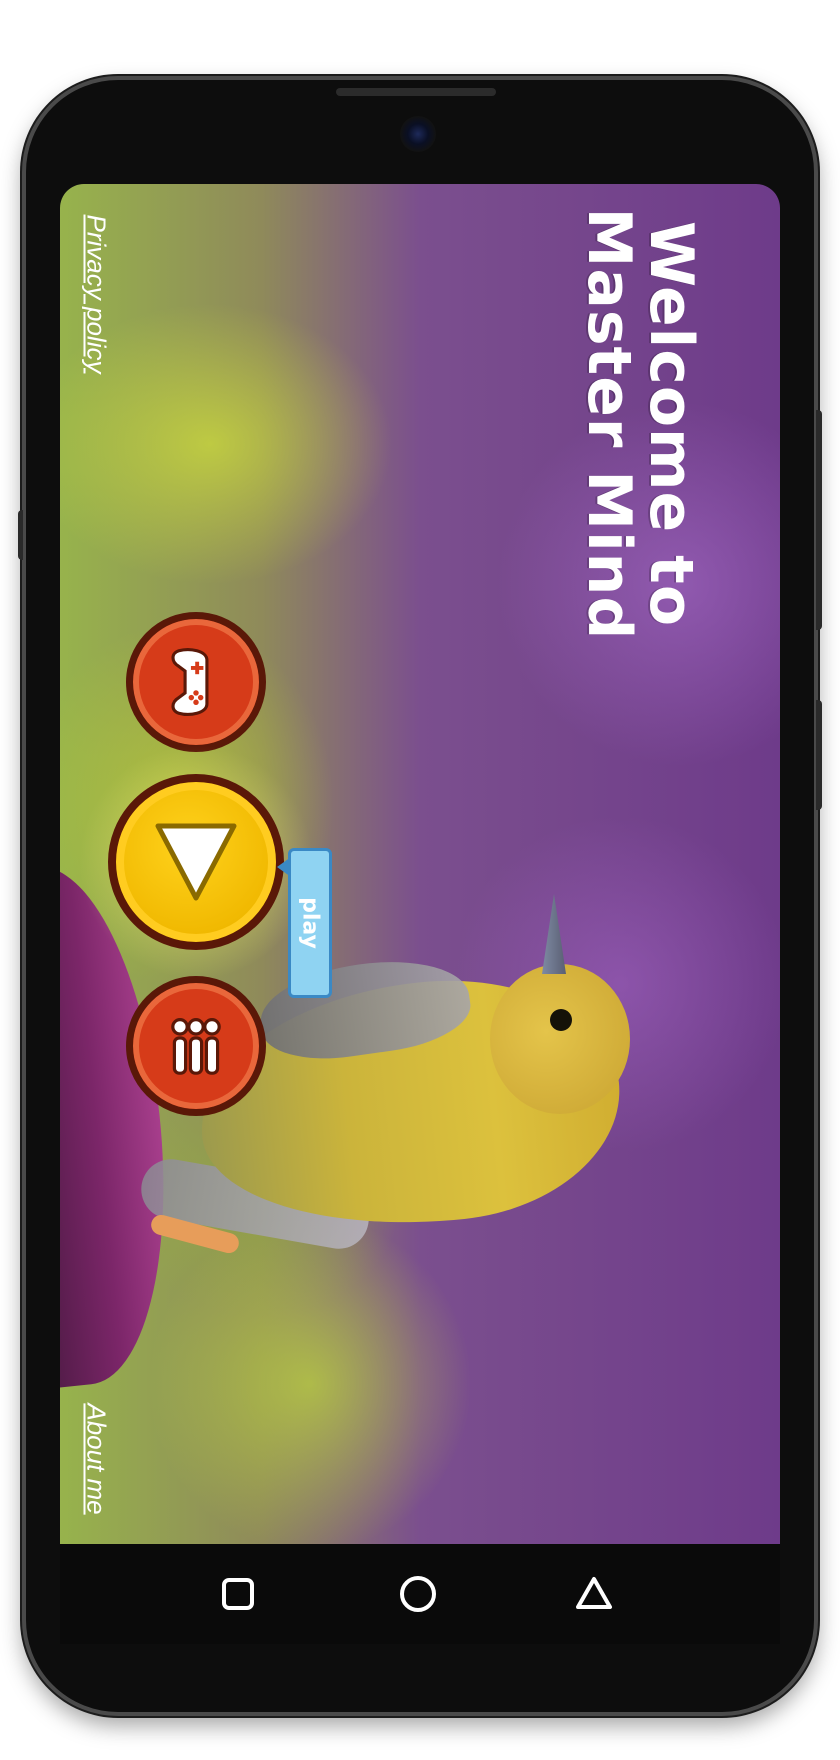 The width and height of the screenshot is (840, 1760). Describe the element at coordinates (418, 134) in the screenshot. I see `front-camera` at that location.